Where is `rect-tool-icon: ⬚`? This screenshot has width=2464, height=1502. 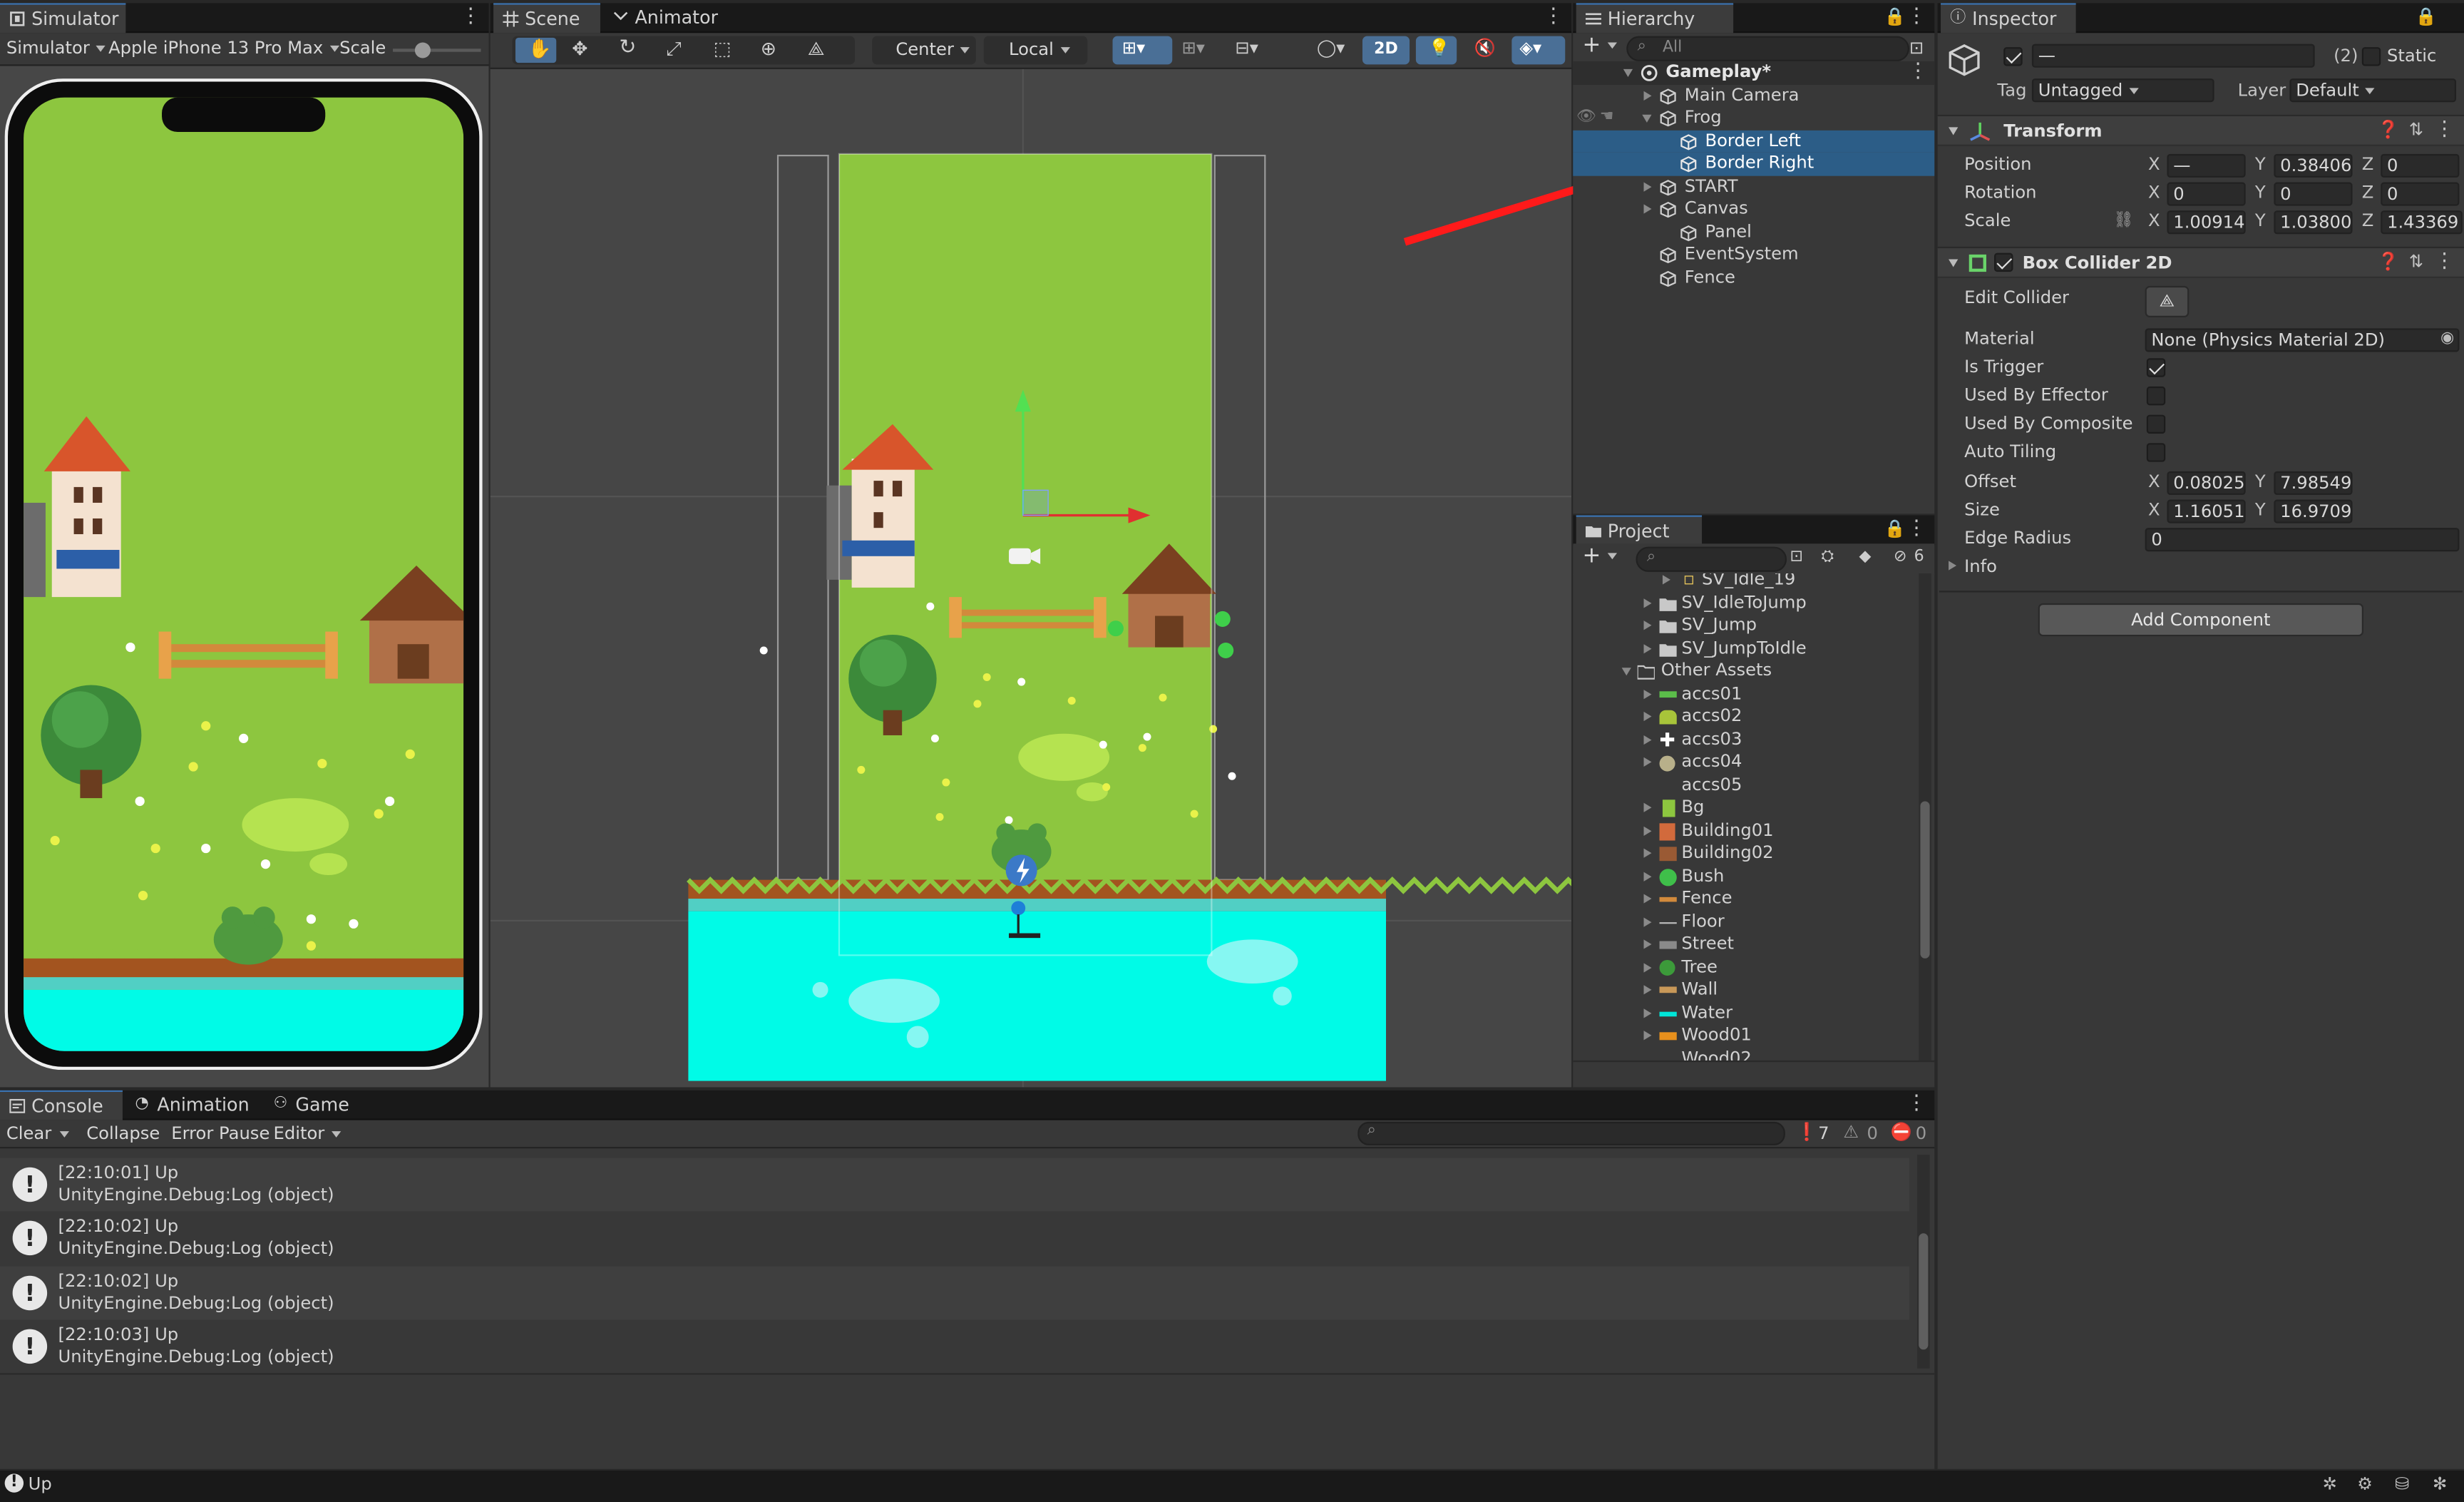 rect-tool-icon: ⬚ is located at coordinates (723, 49).